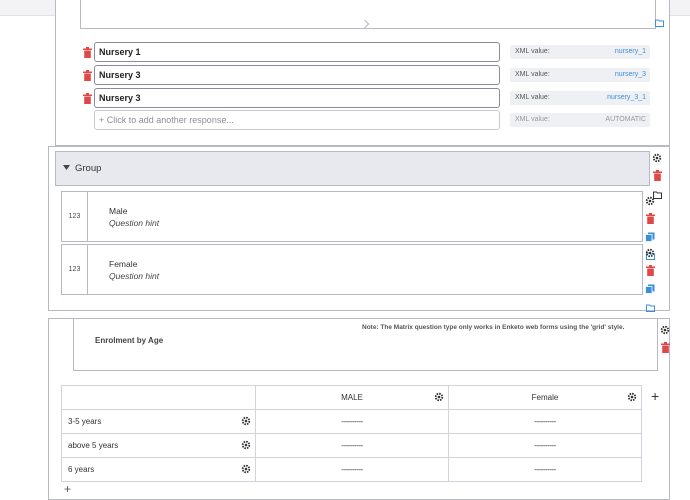 The image size is (690, 500). What do you see at coordinates (665, 340) in the screenshot?
I see `matrix-actions` at bounding box center [665, 340].